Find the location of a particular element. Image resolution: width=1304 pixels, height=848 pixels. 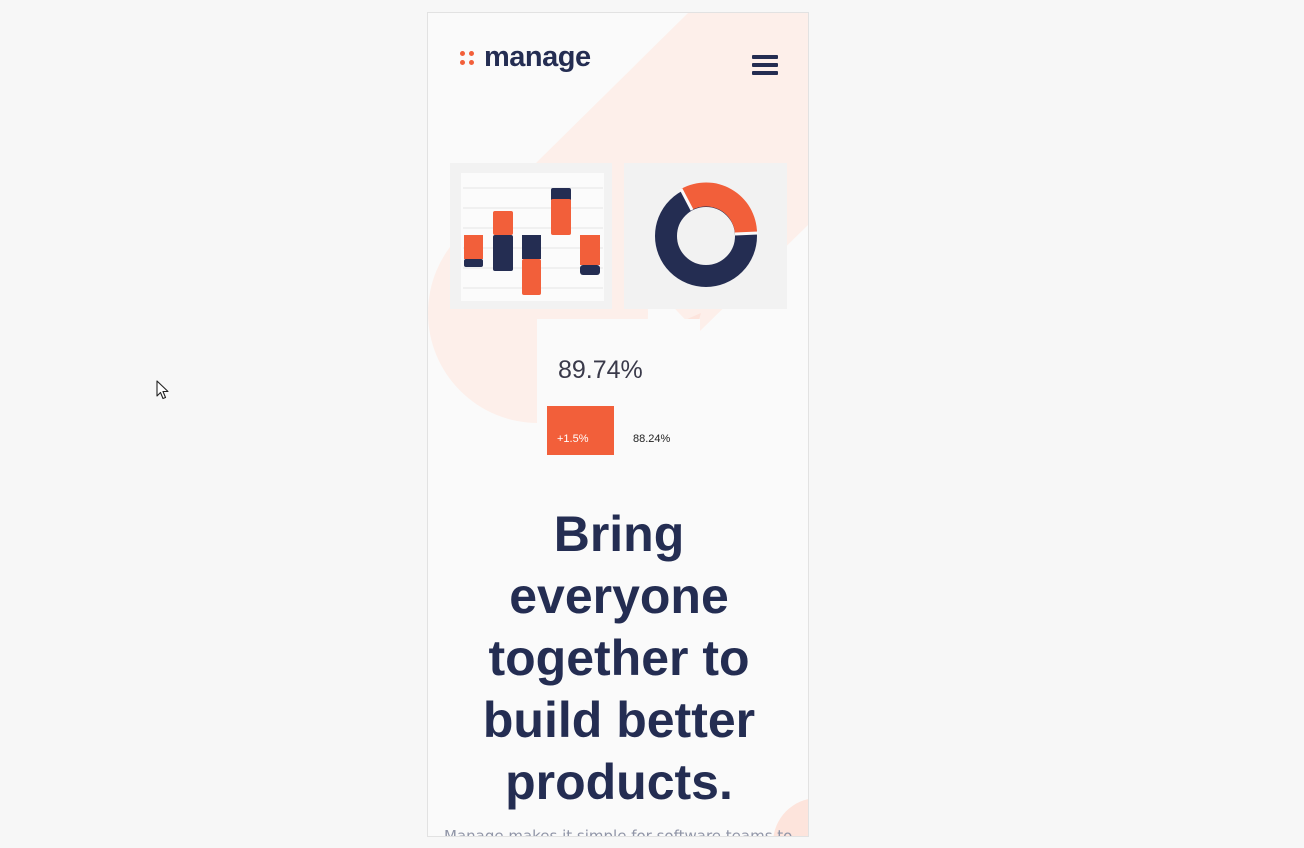

bar-1-neg is located at coordinates (473, 263).